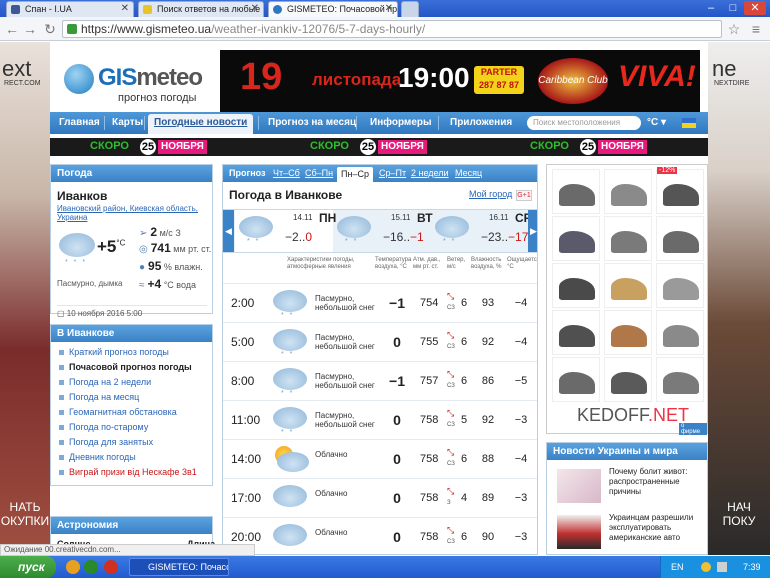 The width and height of the screenshot is (770, 578). I want to click on tab-mon-wed: Пн–Ср, so click(355, 174).